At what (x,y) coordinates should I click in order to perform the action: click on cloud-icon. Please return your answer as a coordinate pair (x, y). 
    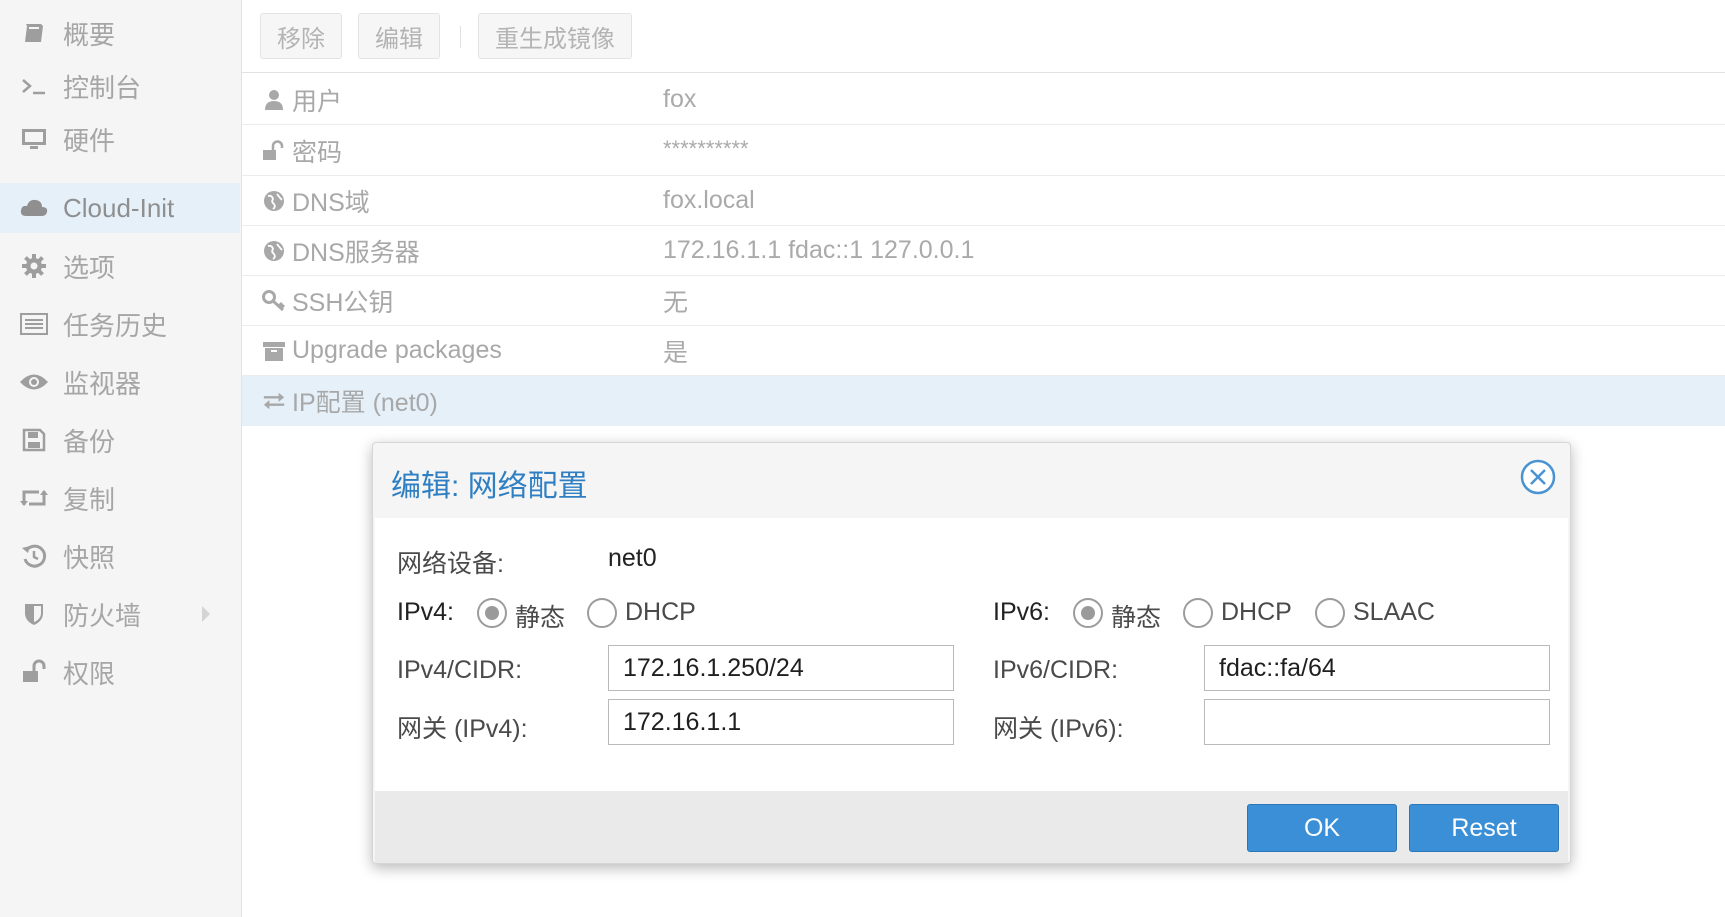
    Looking at the image, I should click on (34, 208).